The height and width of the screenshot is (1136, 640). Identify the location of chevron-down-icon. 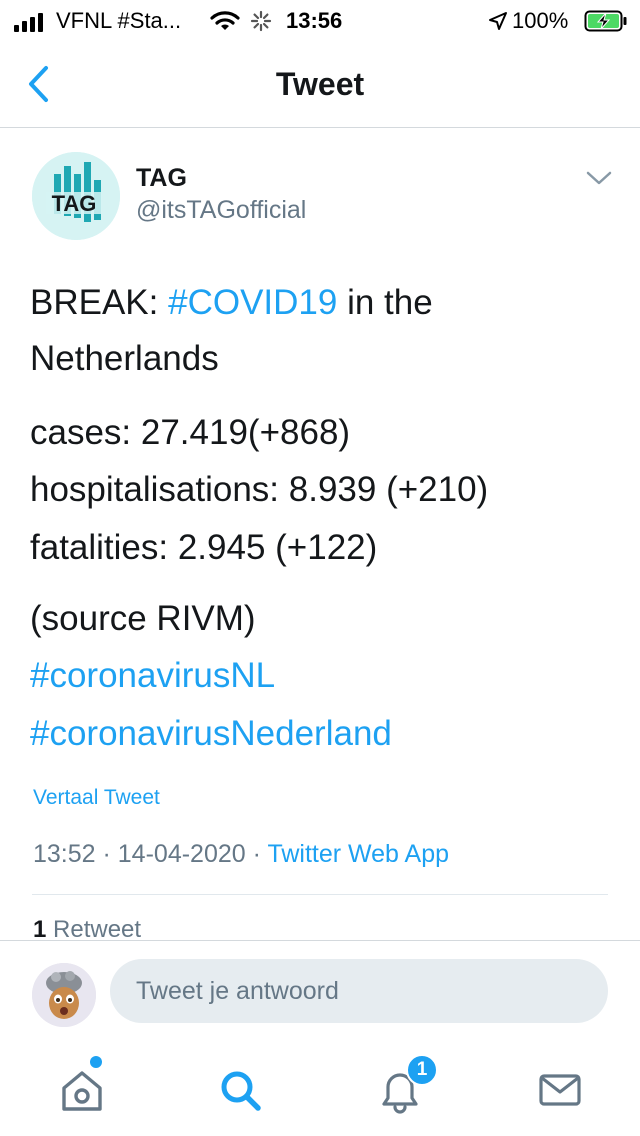
(599, 178).